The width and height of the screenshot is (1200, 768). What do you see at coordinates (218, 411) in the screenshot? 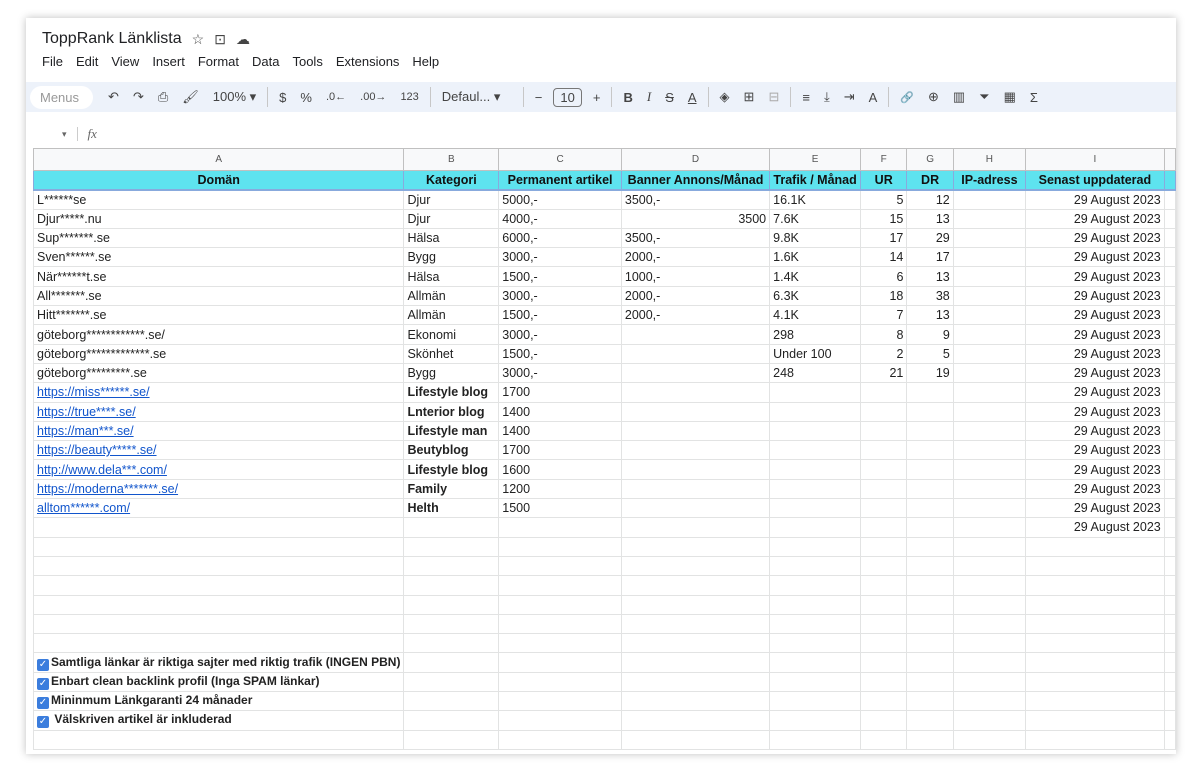
I see `cell: https://true****.se/` at bounding box center [218, 411].